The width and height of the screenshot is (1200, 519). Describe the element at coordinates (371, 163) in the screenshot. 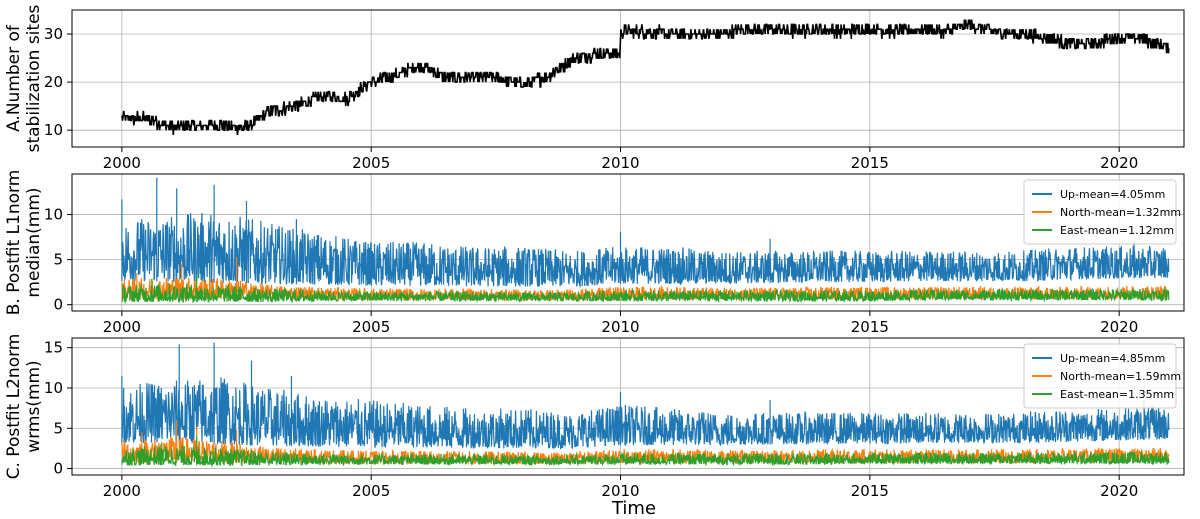

I see `panel-a-xtick-label-2005: 2005` at that location.